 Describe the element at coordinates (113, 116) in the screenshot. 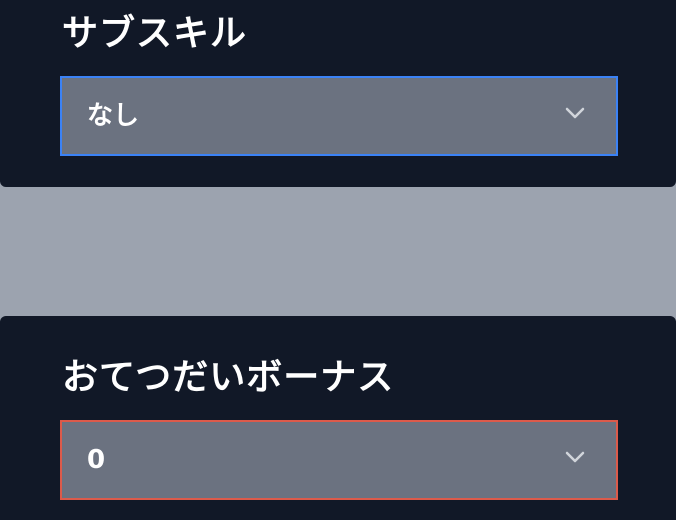

I see `subskill-selected-value: なし` at that location.